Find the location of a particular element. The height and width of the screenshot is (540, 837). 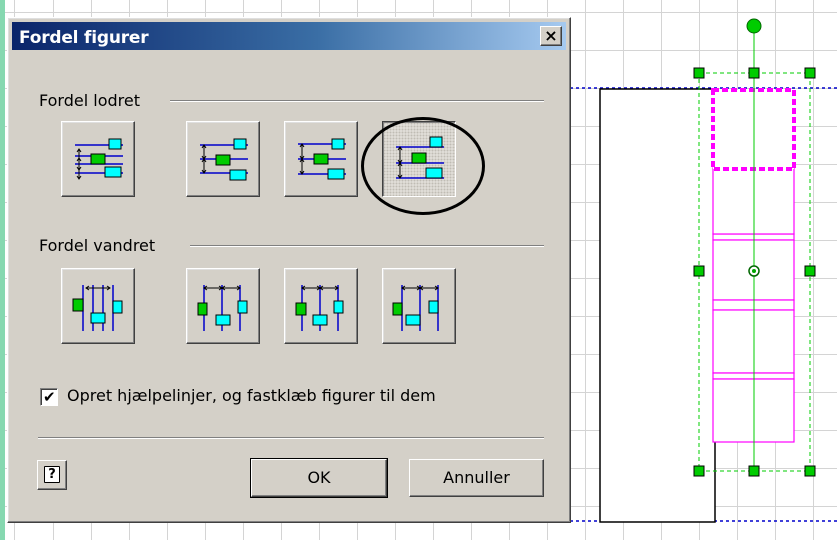

distribute-vertical-space-button is located at coordinates (98, 159).